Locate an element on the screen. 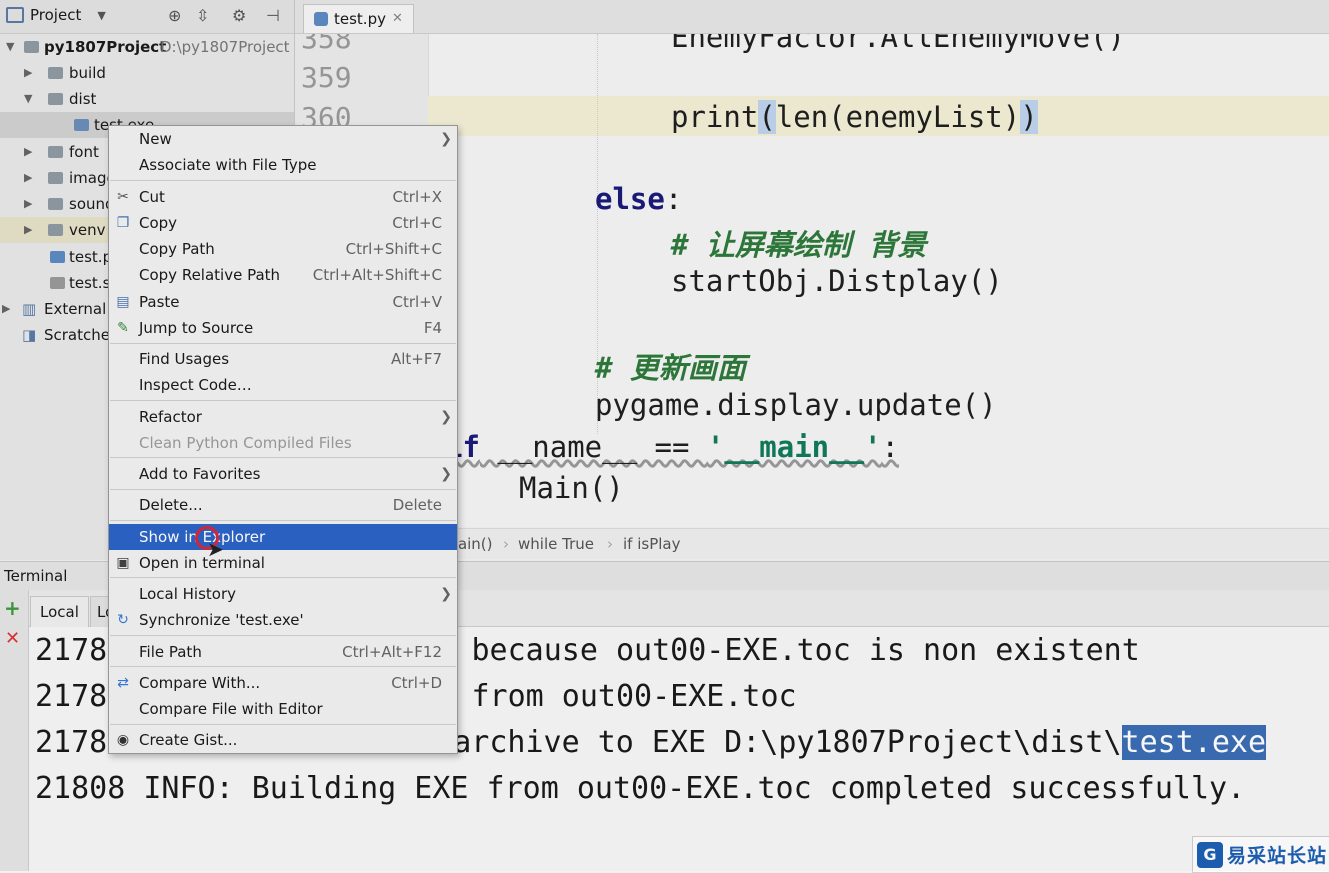 This screenshot has height=873, width=1329. github-icon: ◉ is located at coordinates (123, 740).